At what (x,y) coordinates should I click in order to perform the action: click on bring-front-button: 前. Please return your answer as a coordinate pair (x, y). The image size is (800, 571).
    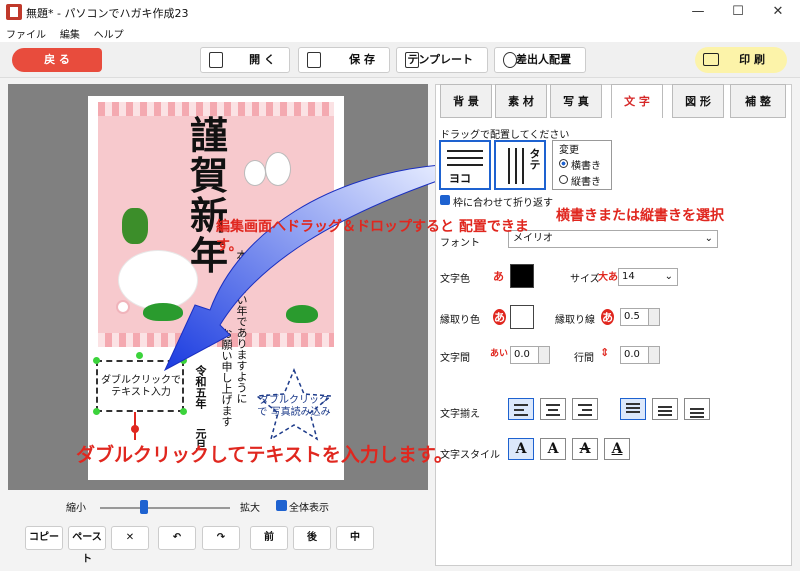
    Looking at the image, I should click on (269, 538).